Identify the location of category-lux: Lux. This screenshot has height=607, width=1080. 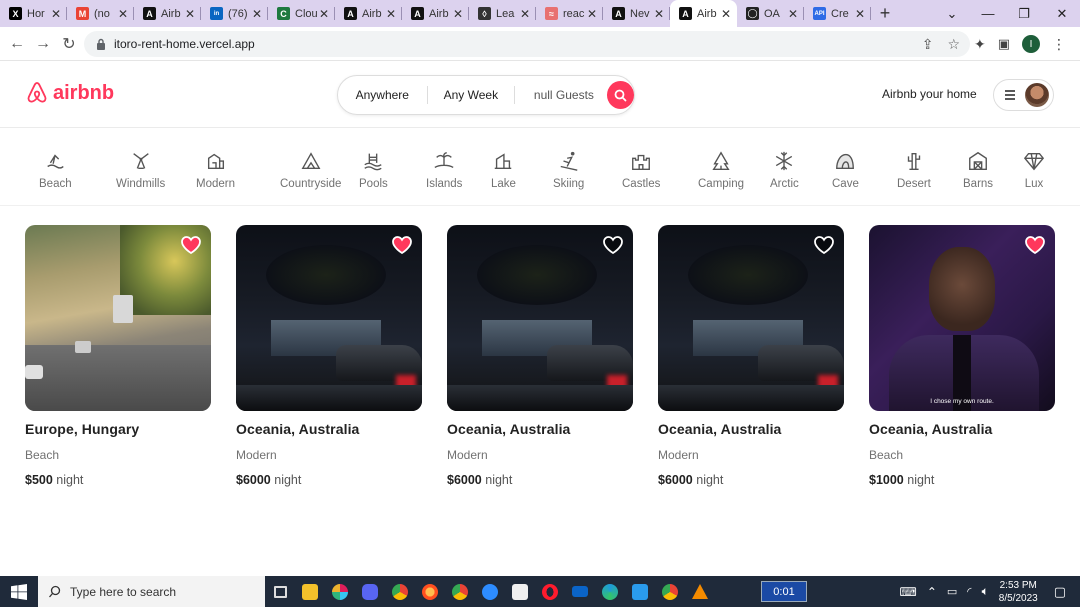
(1034, 170).